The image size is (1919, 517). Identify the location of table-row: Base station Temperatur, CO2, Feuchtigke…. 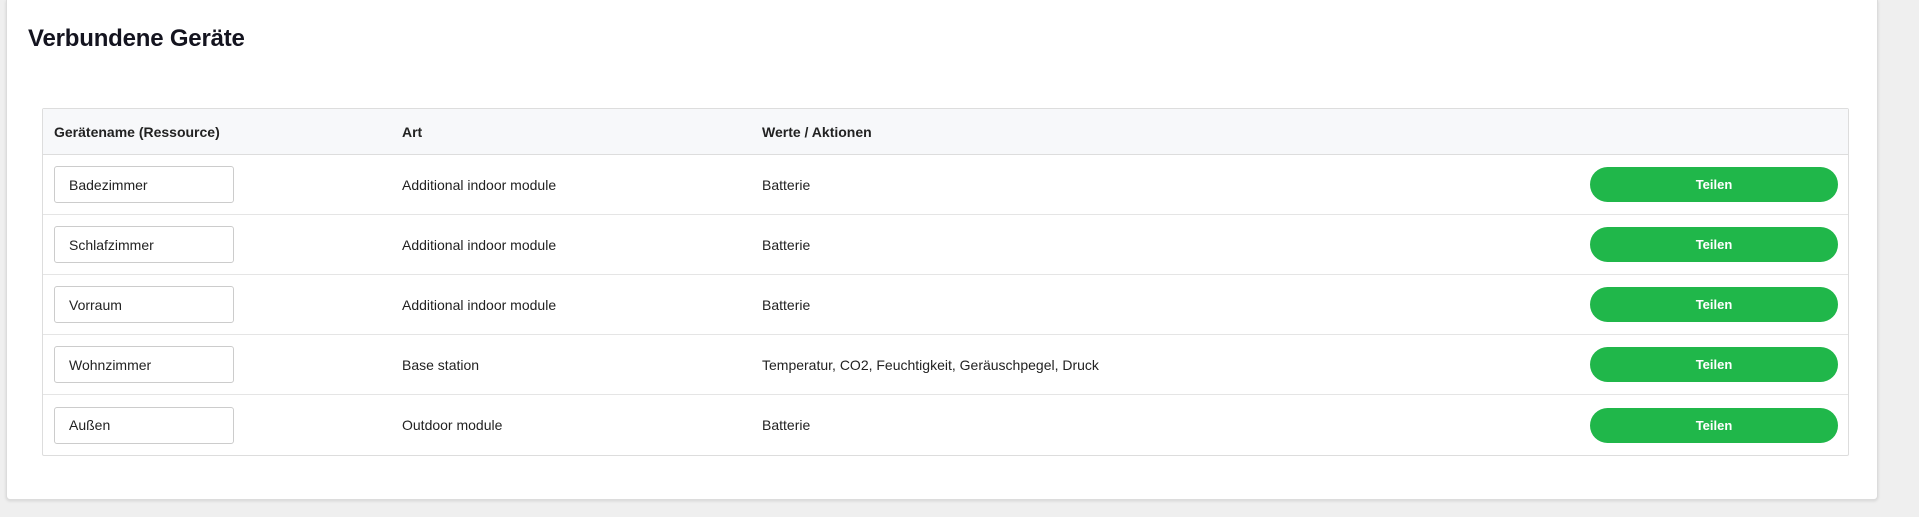
(945, 365).